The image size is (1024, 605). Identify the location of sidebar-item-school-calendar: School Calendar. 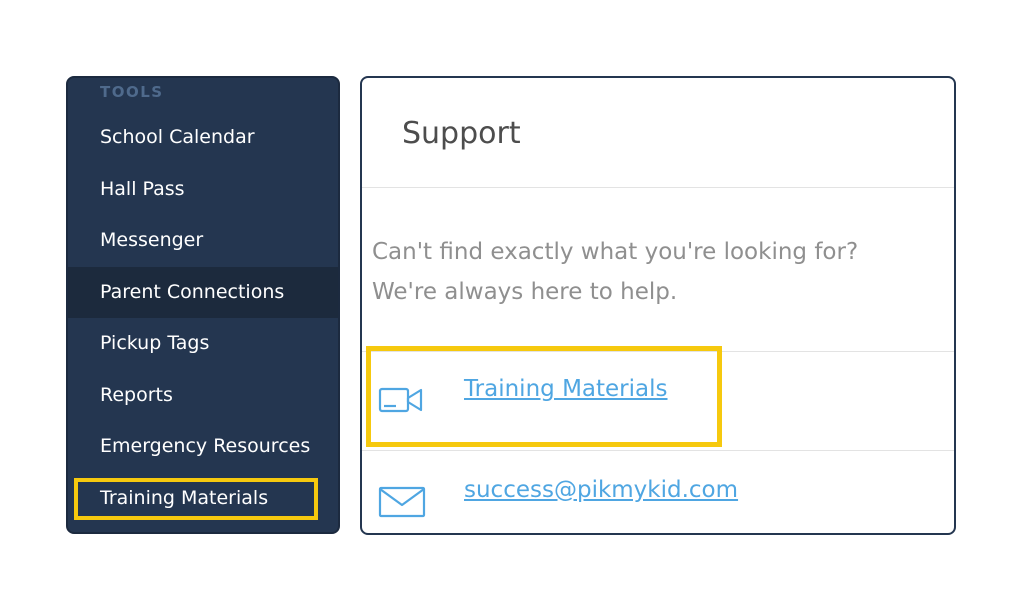
(203, 138).